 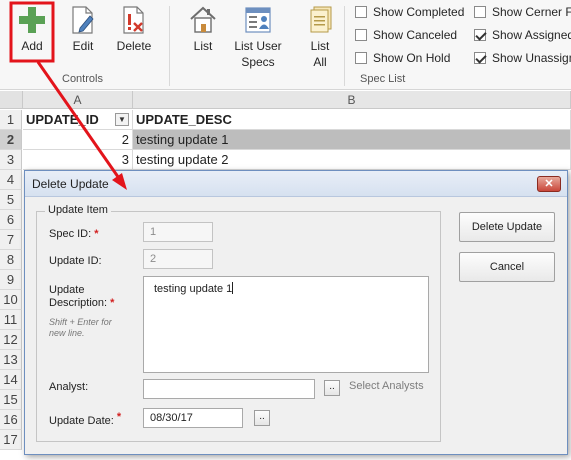 What do you see at coordinates (402, 58) in the screenshot?
I see `show-on-hold-checkbox: Show On Hold` at bounding box center [402, 58].